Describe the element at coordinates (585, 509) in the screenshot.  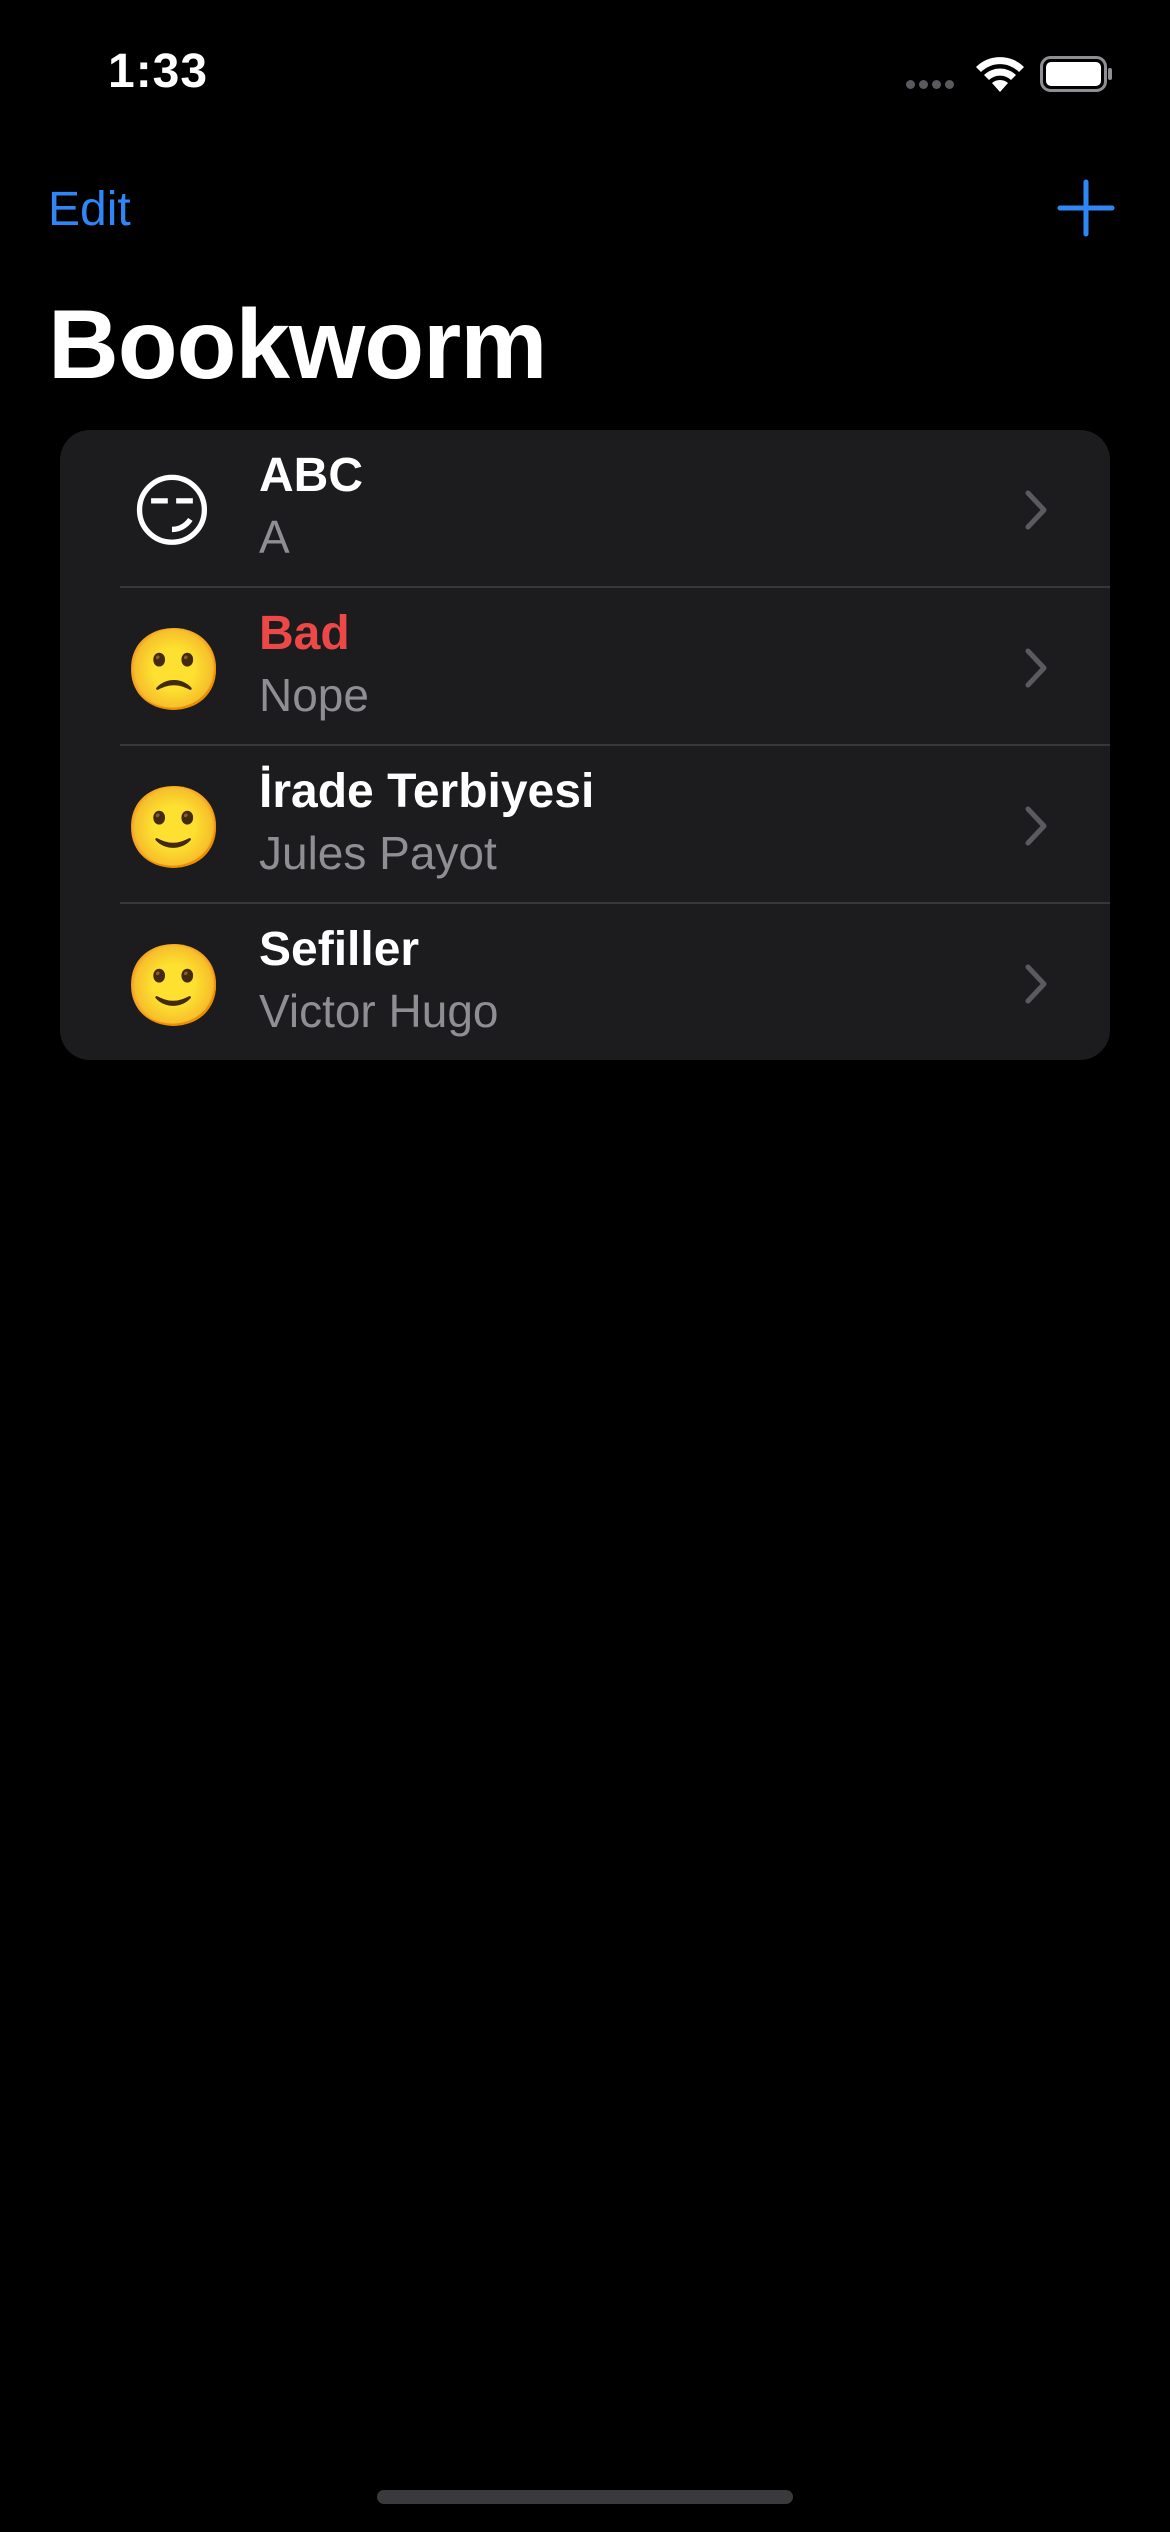
I see `list-item: 😏 ABC A` at that location.